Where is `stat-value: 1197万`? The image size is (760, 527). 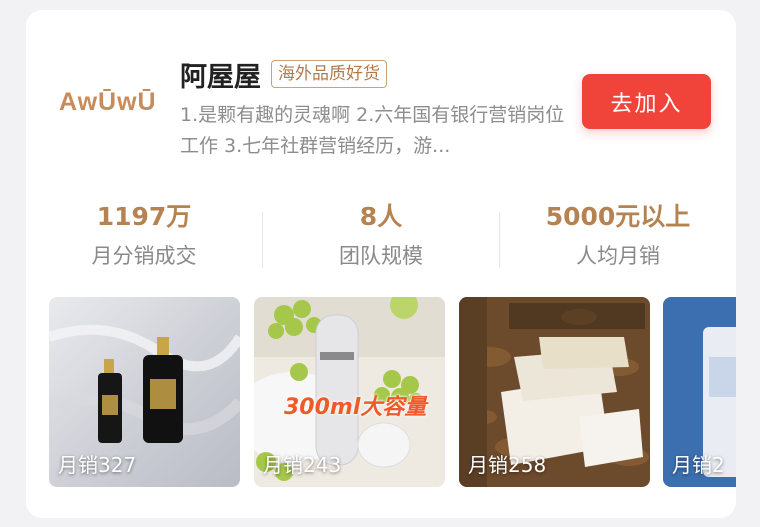 stat-value: 1197万 is located at coordinates (144, 216).